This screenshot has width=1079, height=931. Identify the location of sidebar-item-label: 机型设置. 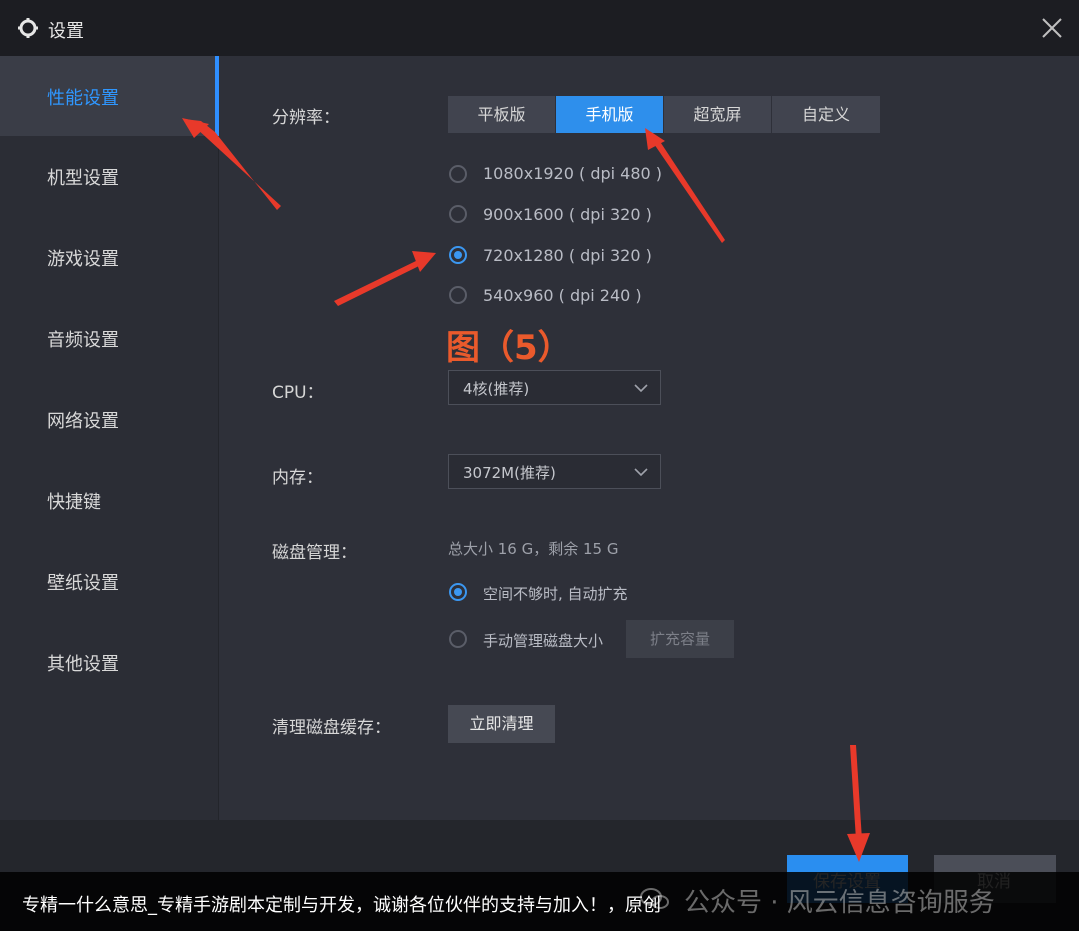
(83, 178).